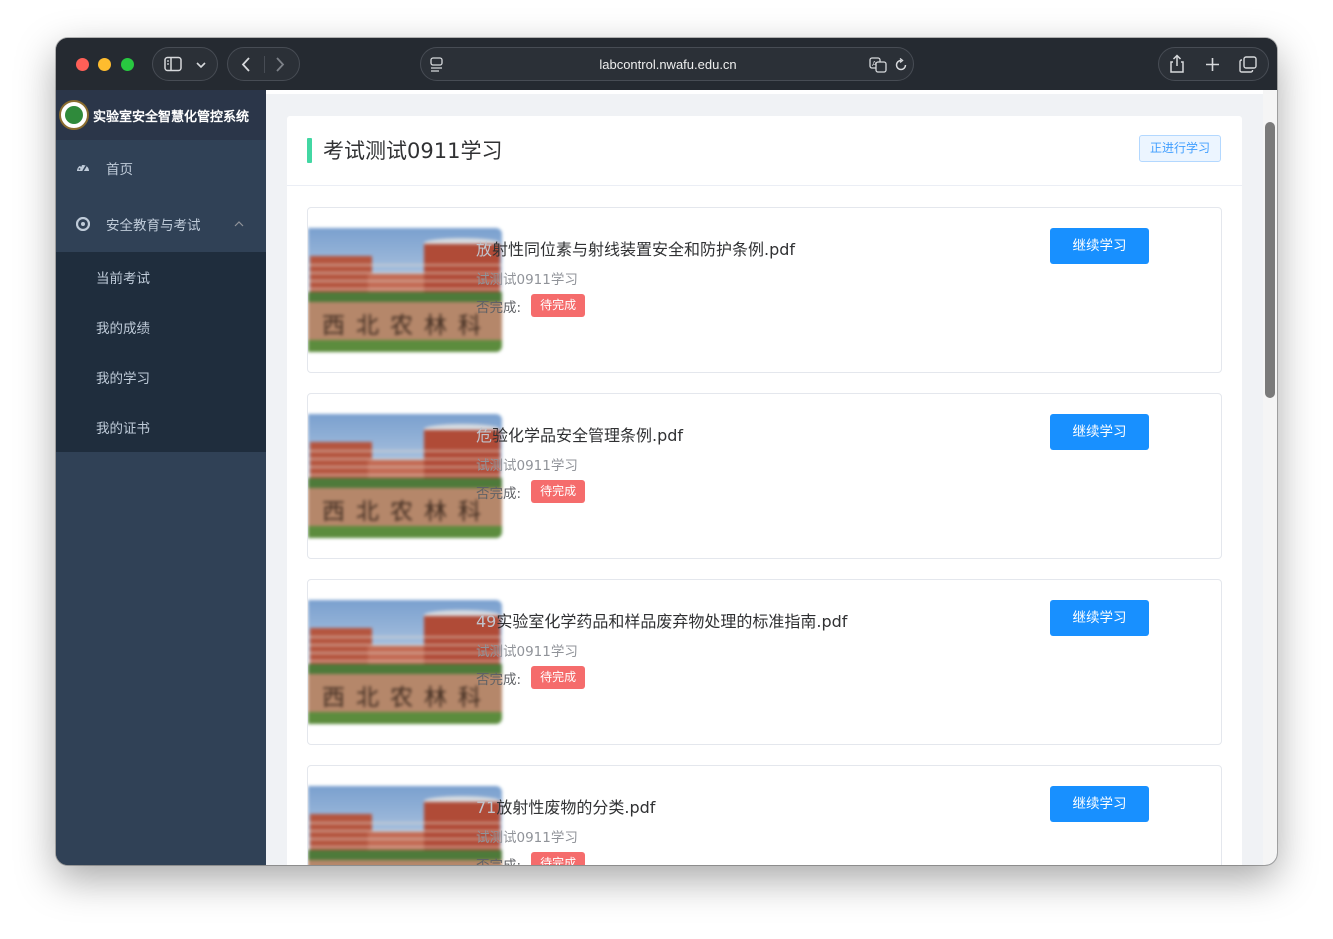 Image resolution: width=1333 pixels, height=939 pixels. What do you see at coordinates (309, 150) in the screenshot?
I see `title-accent-bar` at bounding box center [309, 150].